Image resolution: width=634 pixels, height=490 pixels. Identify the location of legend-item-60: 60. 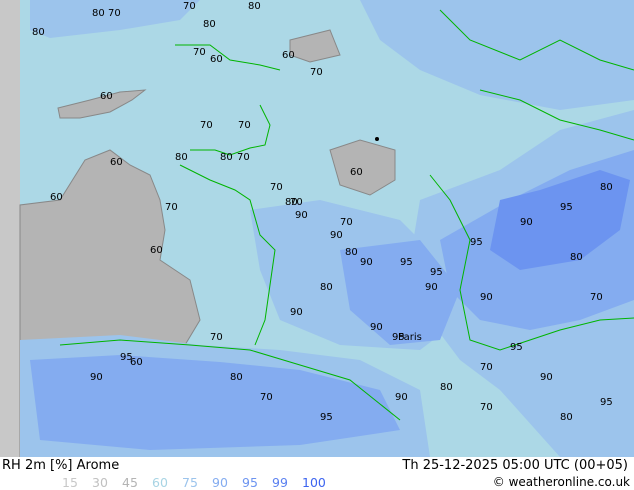
(160, 482).